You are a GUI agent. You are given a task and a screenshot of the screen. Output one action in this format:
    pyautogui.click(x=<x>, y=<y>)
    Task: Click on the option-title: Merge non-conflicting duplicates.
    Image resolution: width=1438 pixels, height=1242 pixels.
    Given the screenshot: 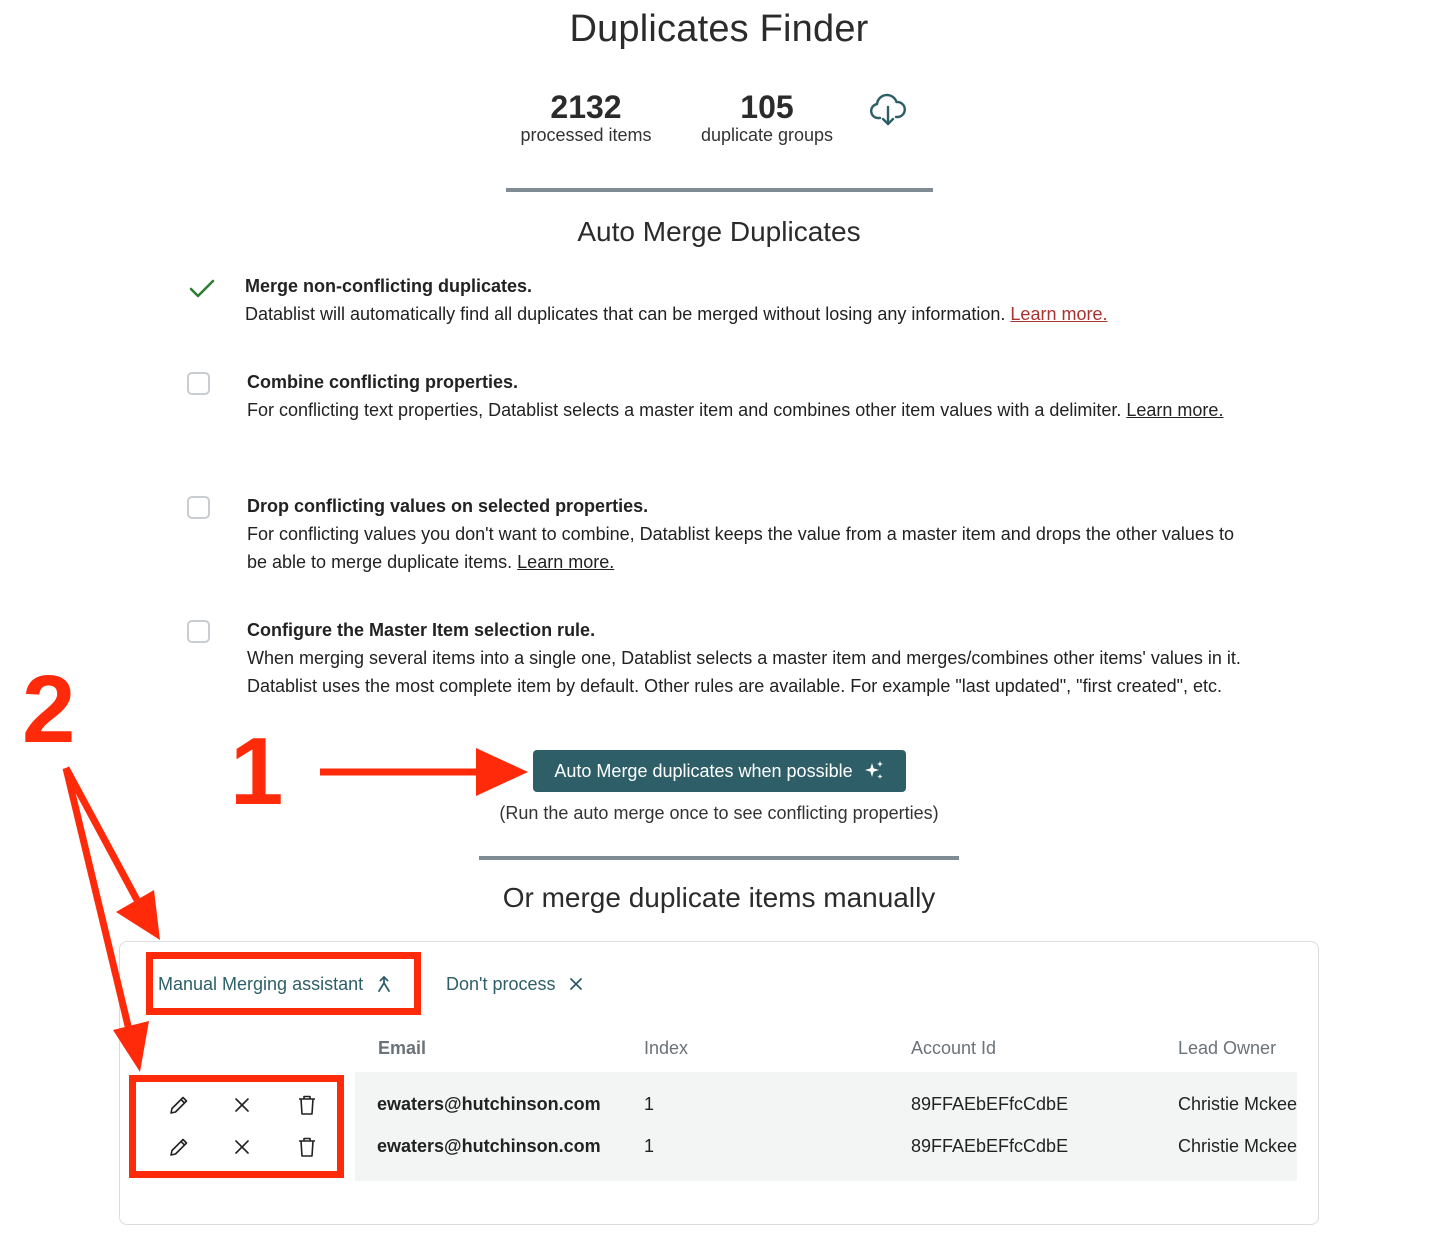 What is the action you would take?
    pyautogui.click(x=389, y=286)
    